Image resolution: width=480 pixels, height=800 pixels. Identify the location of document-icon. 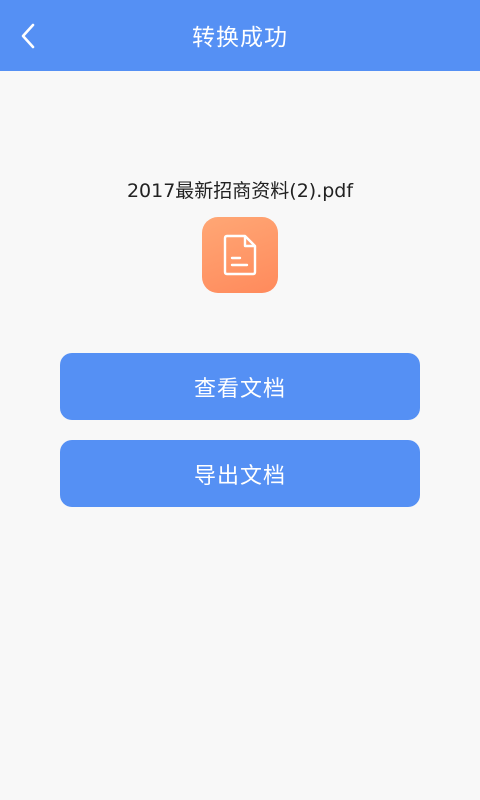
(240, 255).